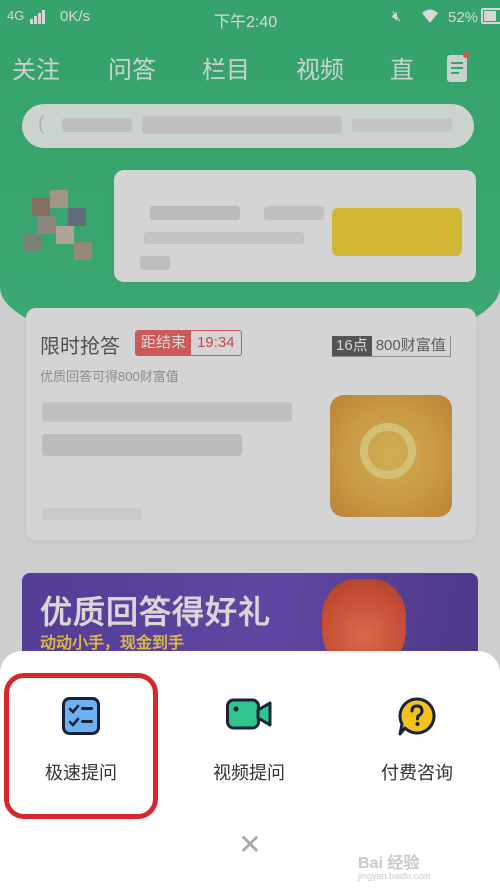  What do you see at coordinates (81, 746) in the screenshot?
I see `highlight-annotation` at bounding box center [81, 746].